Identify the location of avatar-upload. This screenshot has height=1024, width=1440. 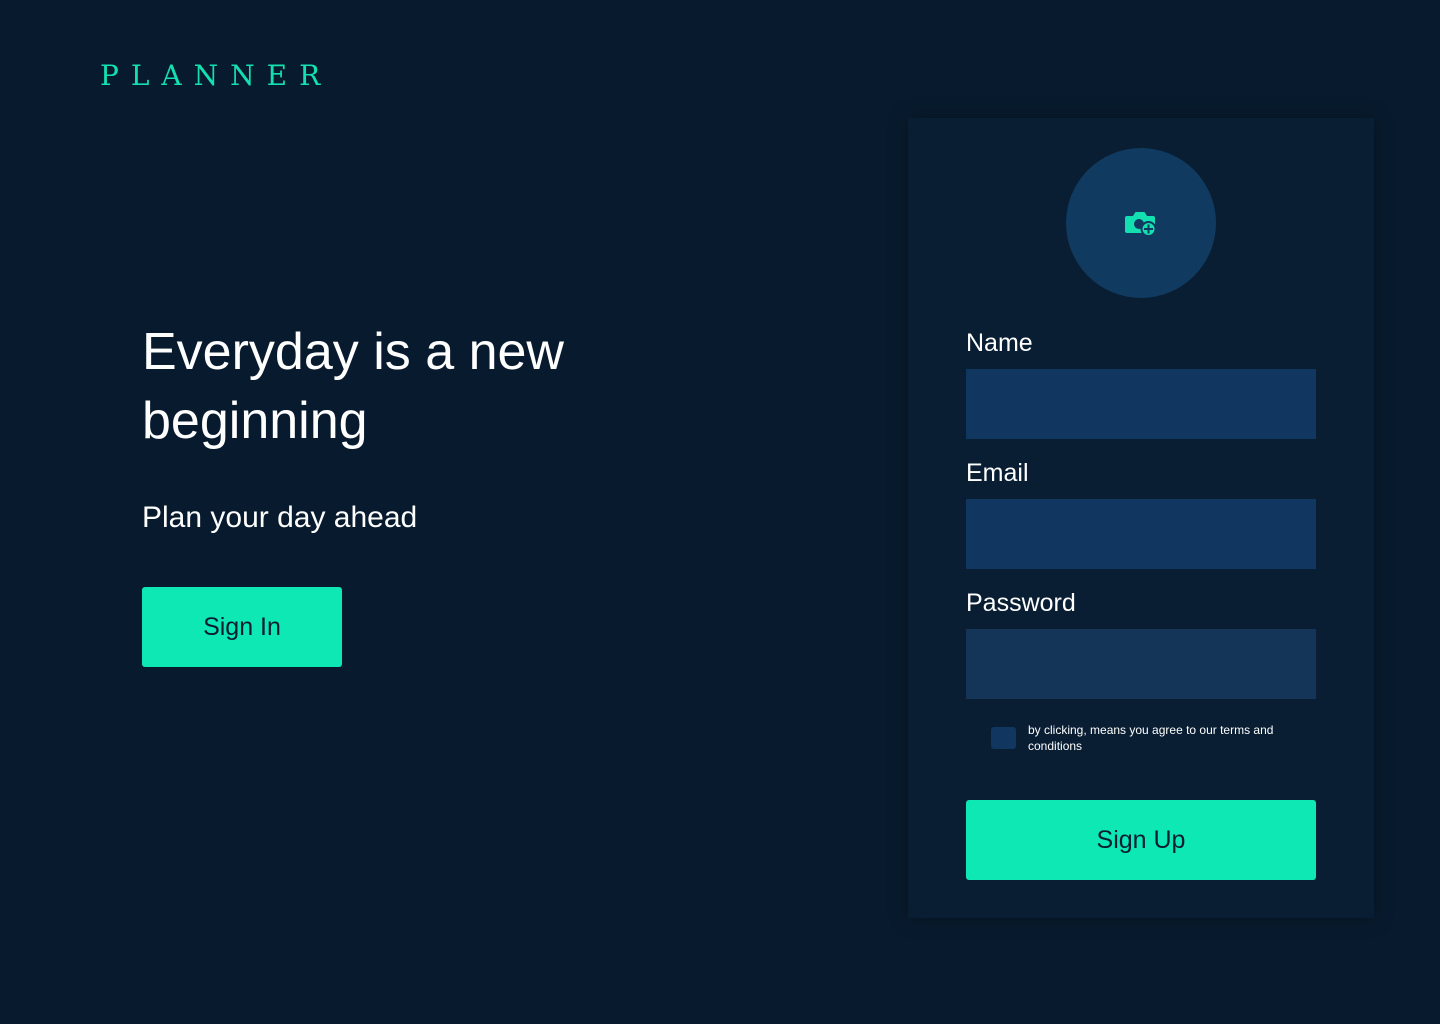
(1141, 223).